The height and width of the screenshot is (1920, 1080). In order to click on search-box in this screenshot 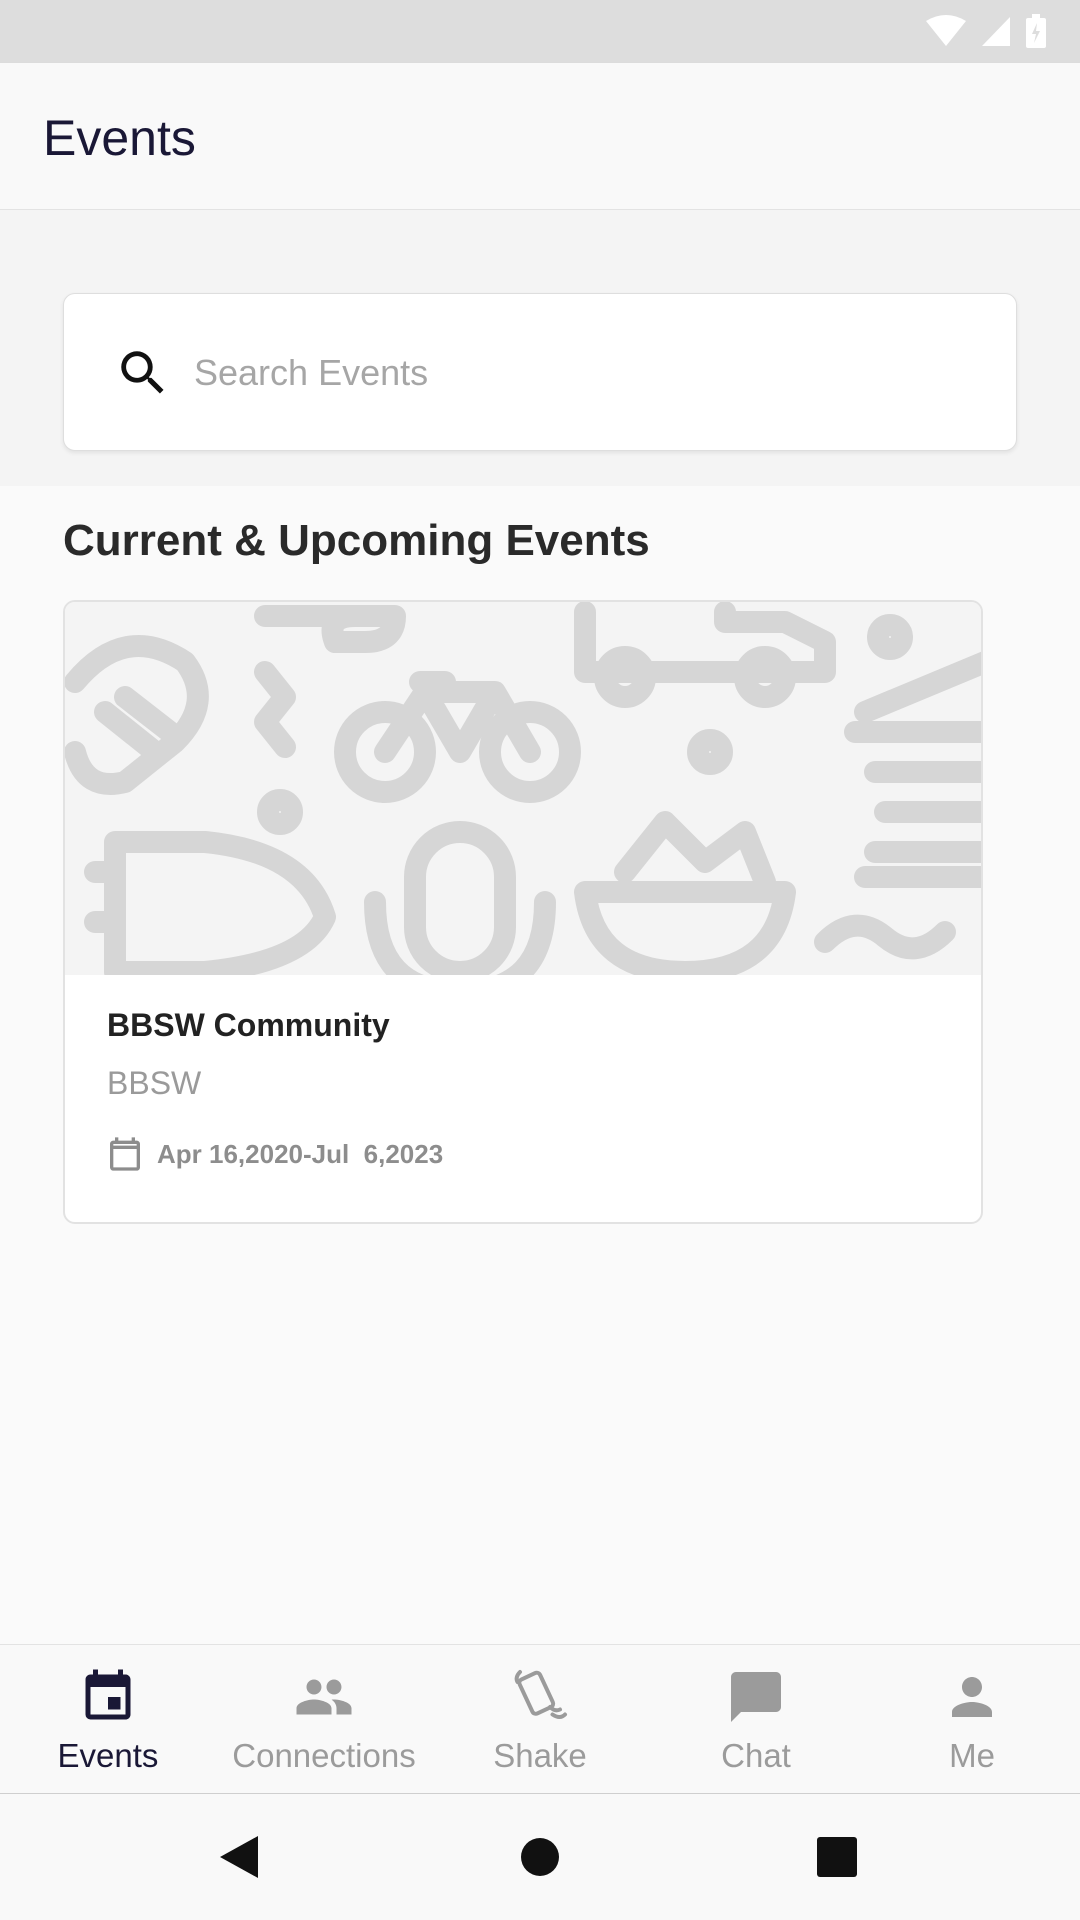, I will do `click(540, 372)`.